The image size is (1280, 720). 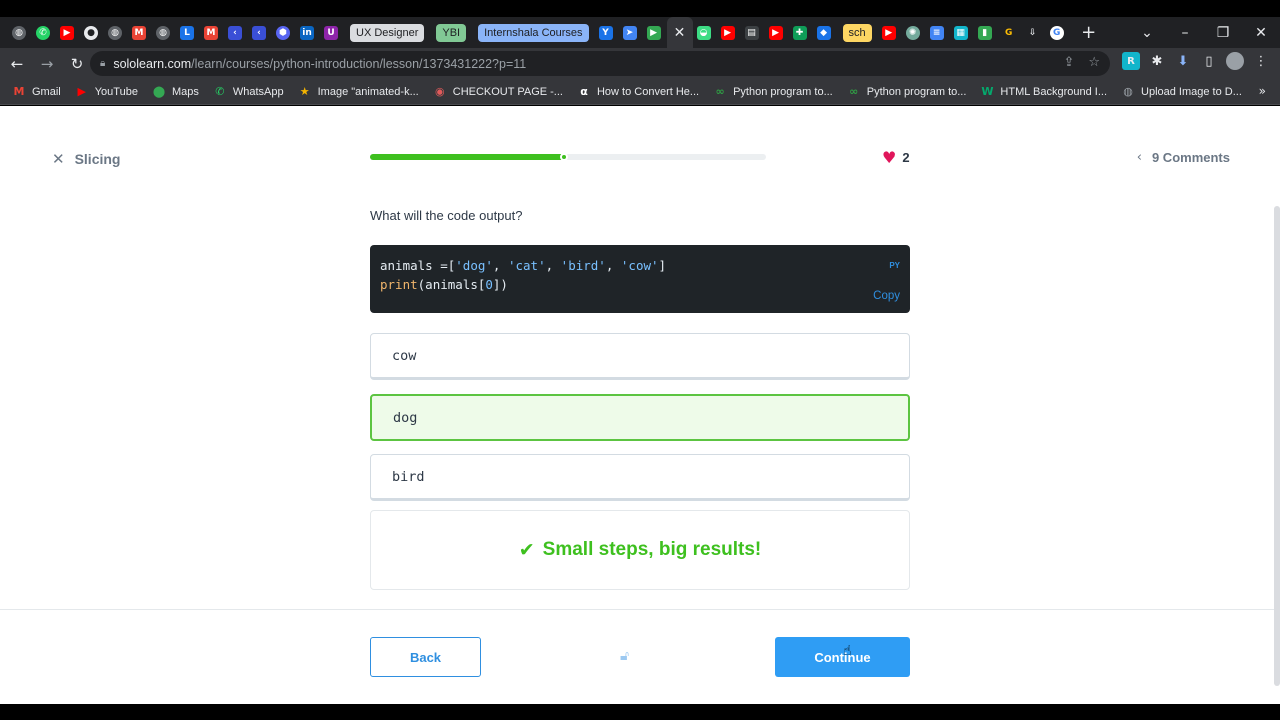 What do you see at coordinates (259, 33) in the screenshot?
I see `tab-chevron-2: ‹` at bounding box center [259, 33].